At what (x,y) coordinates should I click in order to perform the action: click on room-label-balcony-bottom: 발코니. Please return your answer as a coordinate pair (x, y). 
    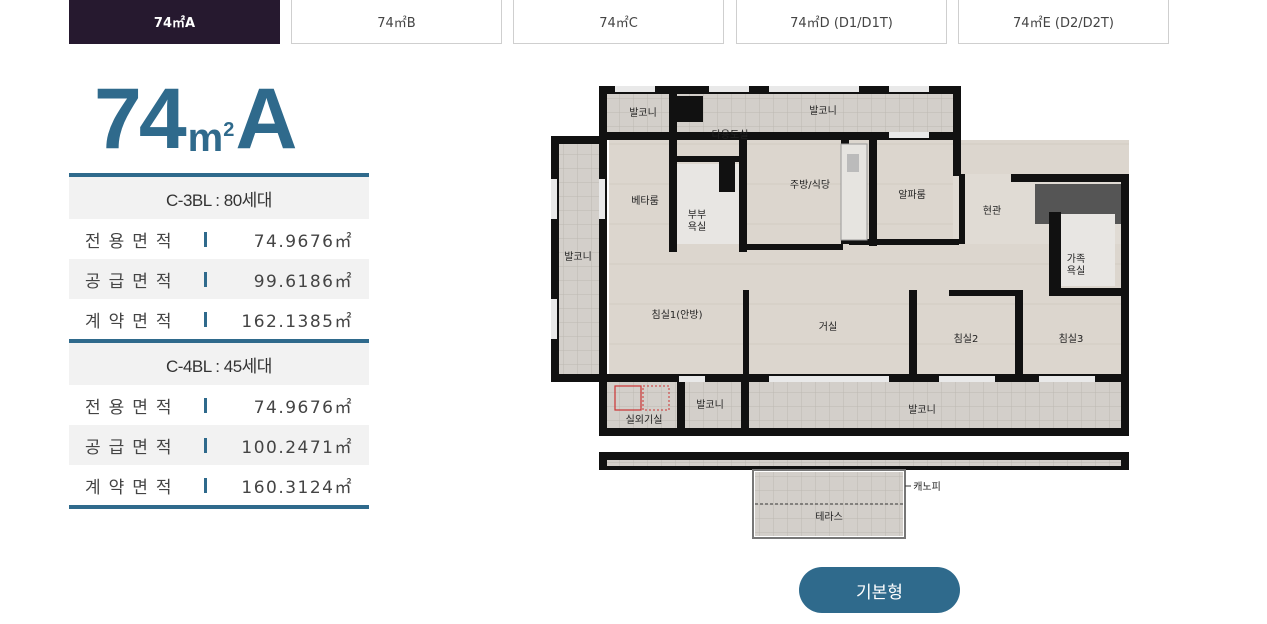
    Looking at the image, I should click on (922, 410).